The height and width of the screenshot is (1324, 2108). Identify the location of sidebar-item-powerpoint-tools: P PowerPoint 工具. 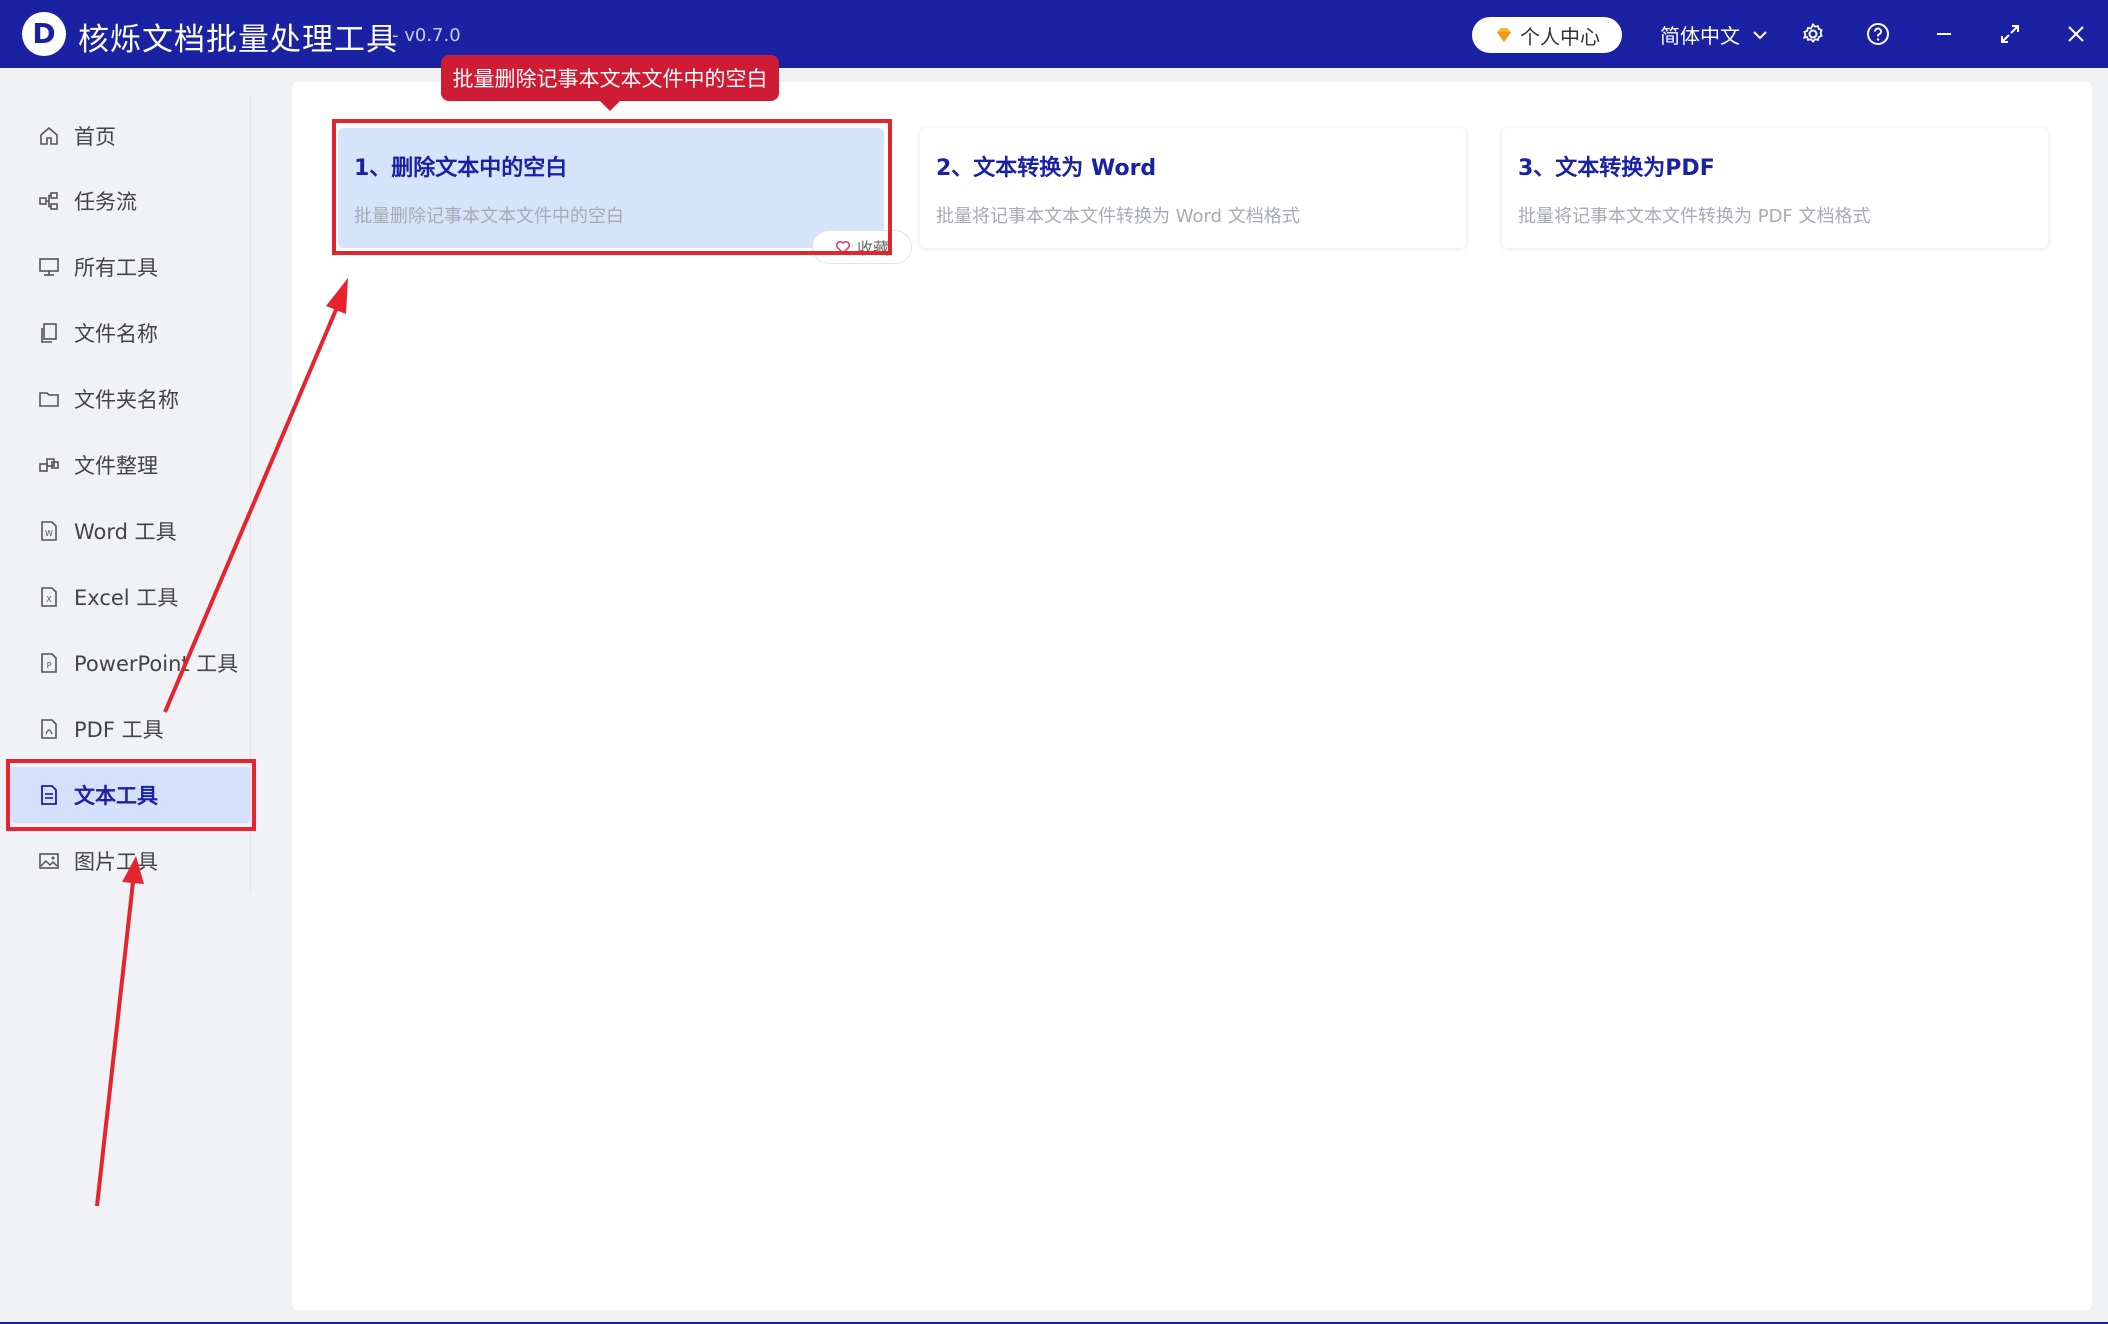
(130, 663).